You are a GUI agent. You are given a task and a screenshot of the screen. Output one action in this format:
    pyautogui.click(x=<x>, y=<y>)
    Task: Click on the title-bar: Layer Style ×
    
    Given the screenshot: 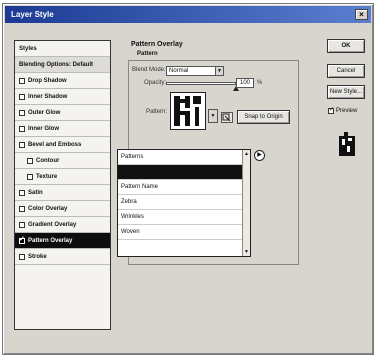 What is the action you would take?
    pyautogui.click(x=188, y=14)
    